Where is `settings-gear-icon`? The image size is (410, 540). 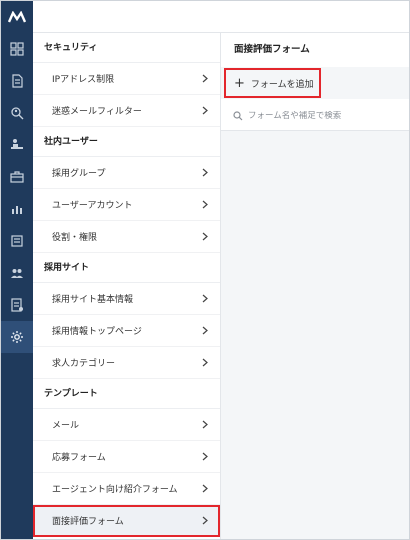
settings-gear-icon is located at coordinates (17, 337).